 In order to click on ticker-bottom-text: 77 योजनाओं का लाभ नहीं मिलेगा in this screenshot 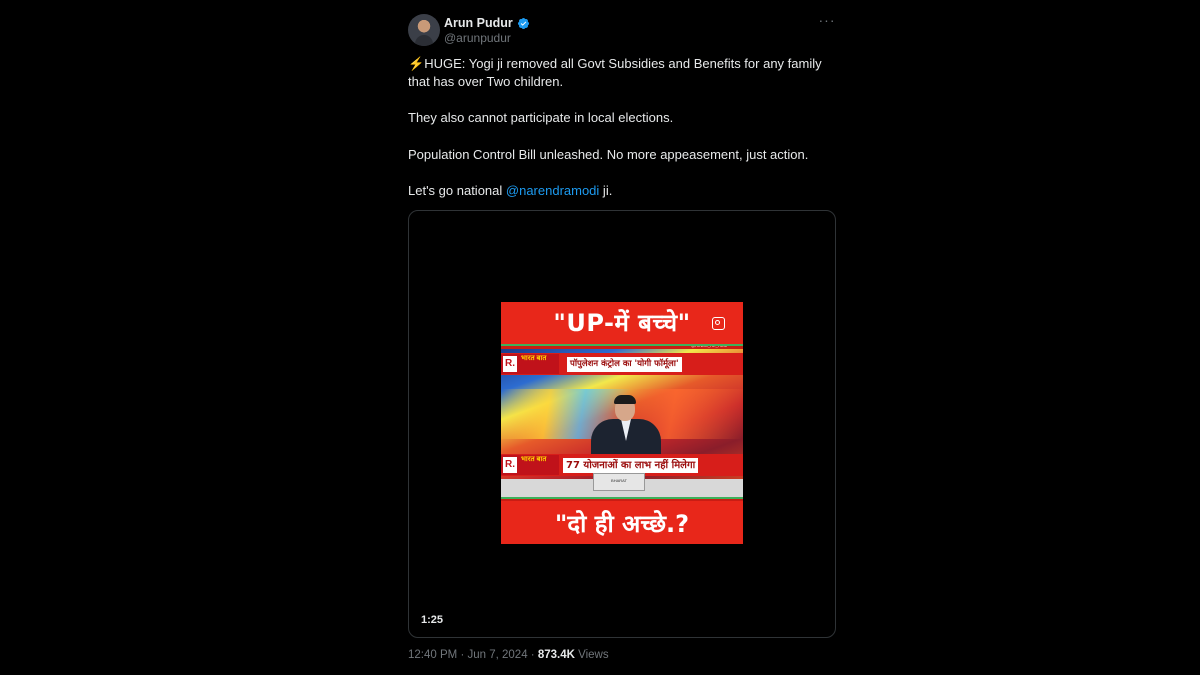, I will do `click(631, 465)`.